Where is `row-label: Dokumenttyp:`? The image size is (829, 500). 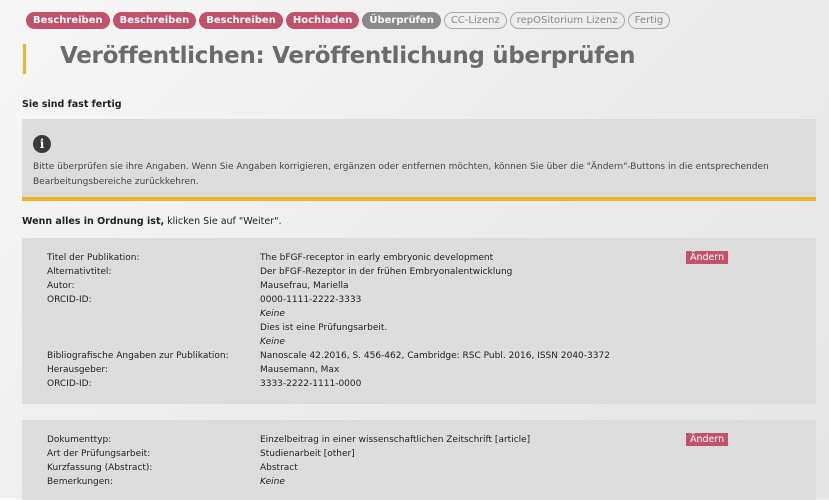 row-label: Dokumenttyp: is located at coordinates (79, 440).